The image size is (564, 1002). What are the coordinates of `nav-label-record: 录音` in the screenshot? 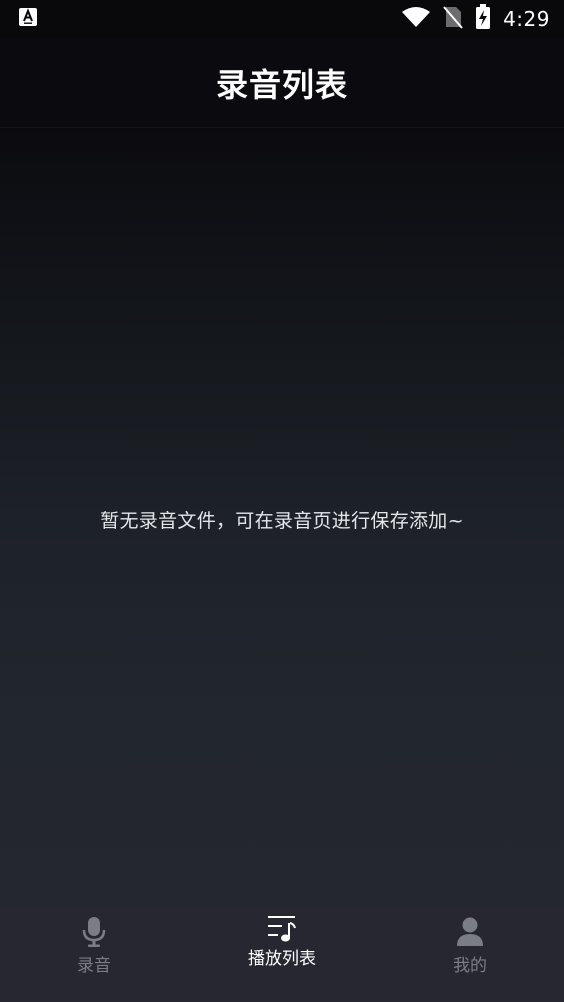 It's located at (94, 966).